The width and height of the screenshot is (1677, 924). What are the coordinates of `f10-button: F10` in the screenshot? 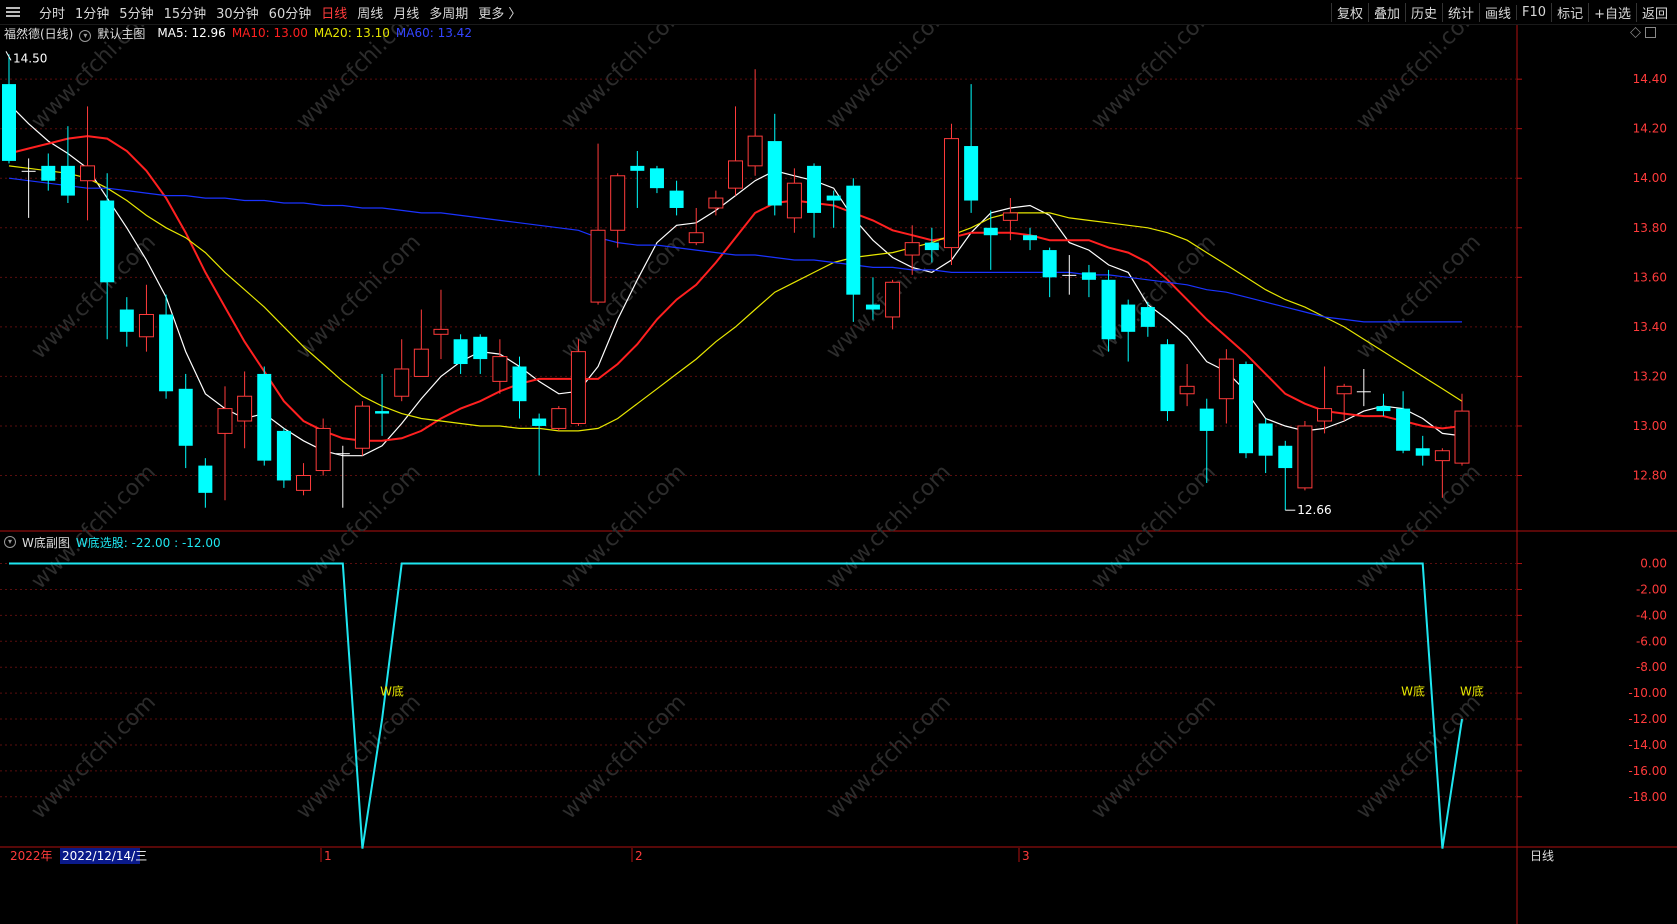 It's located at (1533, 12).